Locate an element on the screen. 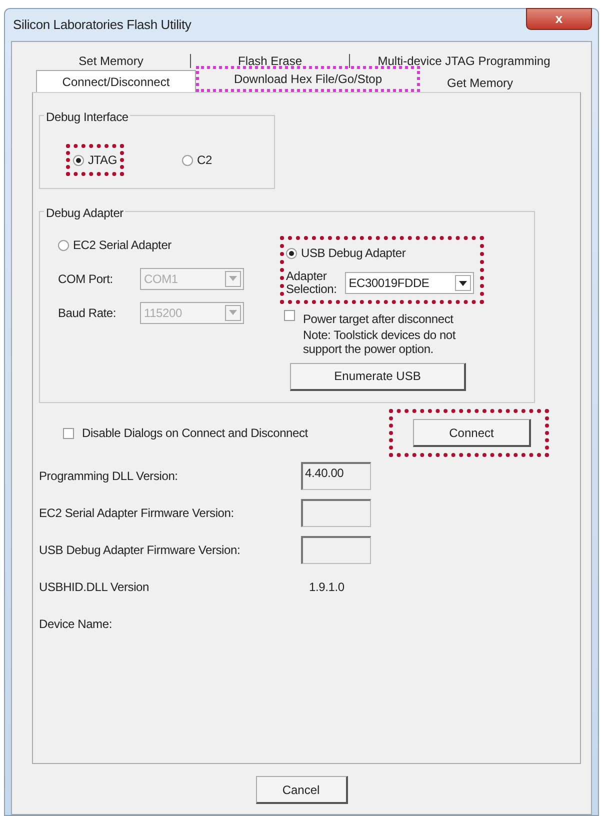  version-text: 1.9.1.0 is located at coordinates (326, 587).